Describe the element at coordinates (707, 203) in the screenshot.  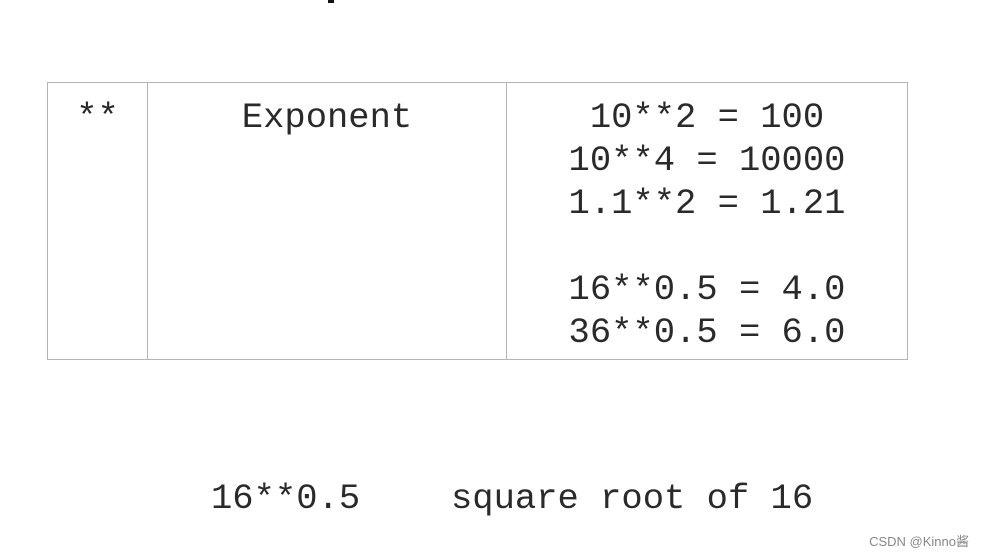
I see `example-line: 1.1**2 = 1.21` at that location.